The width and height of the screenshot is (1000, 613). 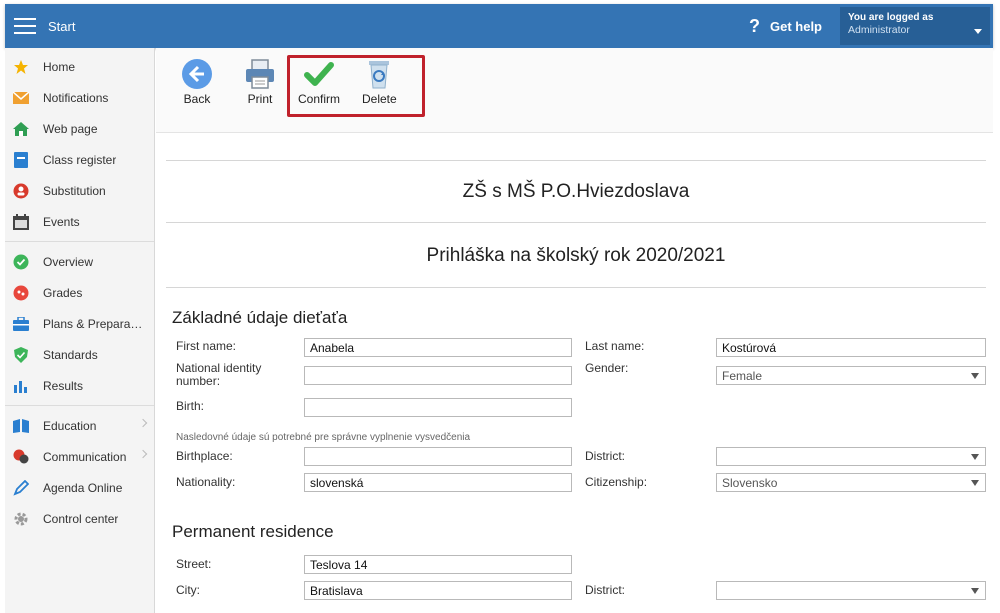 What do you see at coordinates (219, 374) in the screenshot?
I see `national-id-label: National identity number:` at bounding box center [219, 374].